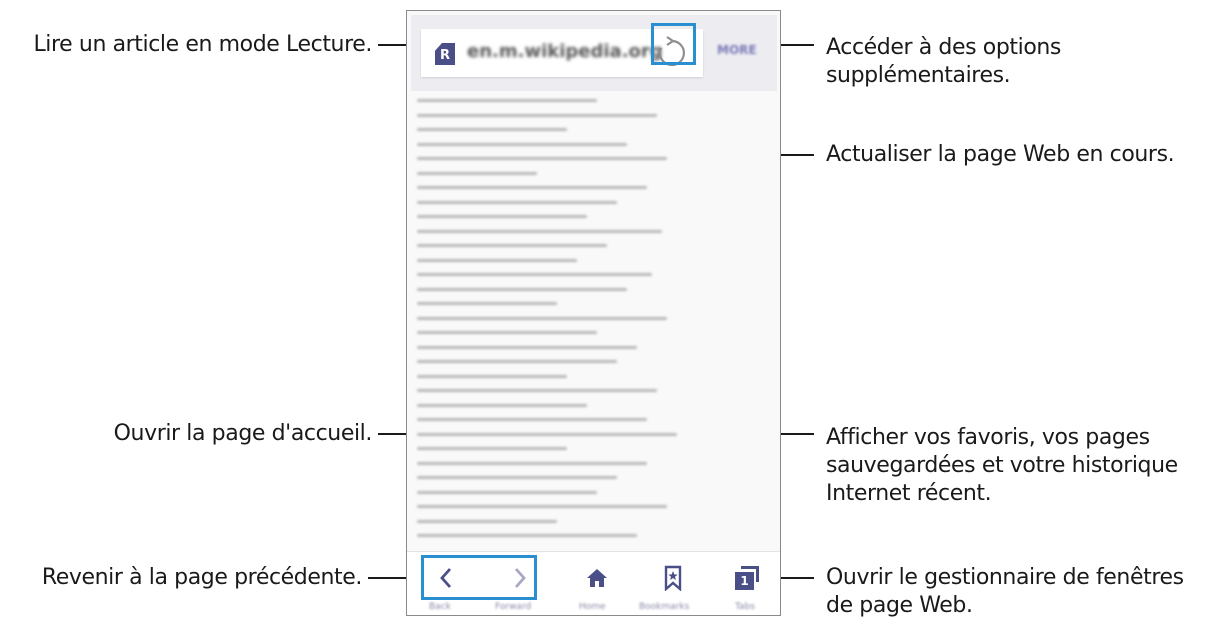 The height and width of the screenshot is (620, 1213). Describe the element at coordinates (202, 577) in the screenshot. I see `callout-back: Revenir à la page précédente.` at that location.